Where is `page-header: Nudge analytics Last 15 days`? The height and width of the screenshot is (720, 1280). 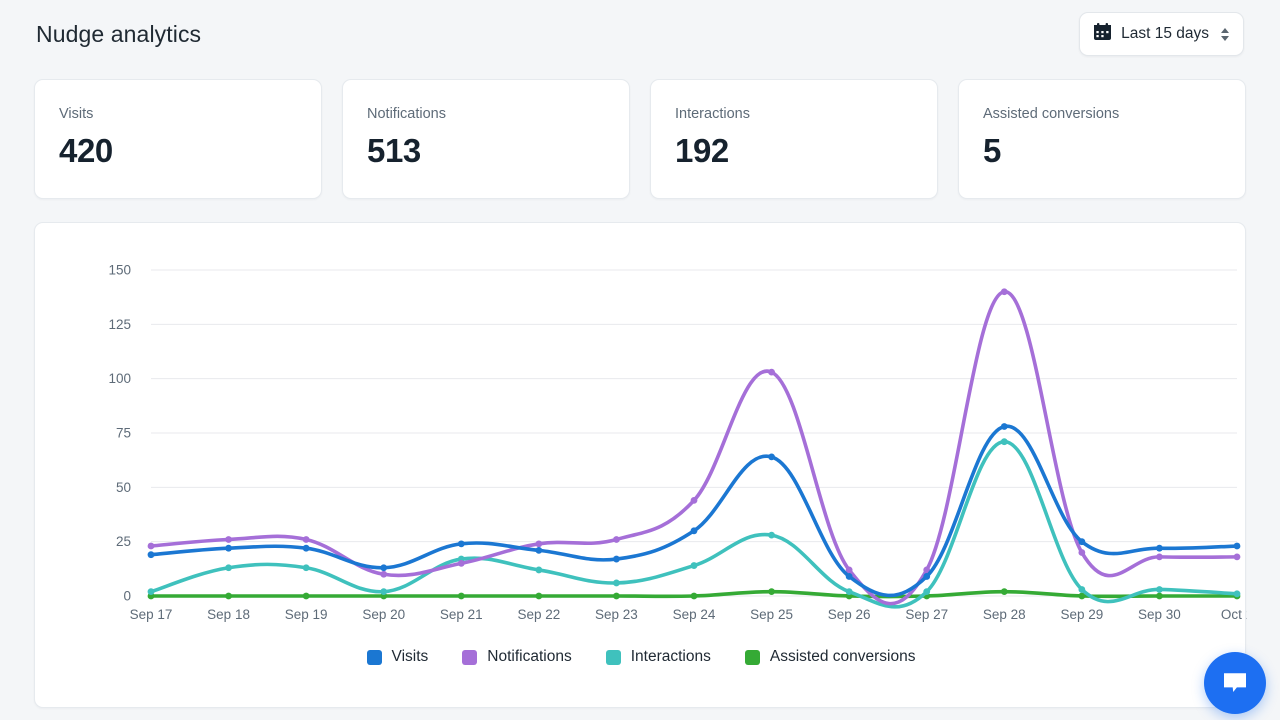
page-header: Nudge analytics Last 15 days is located at coordinates (640, 34).